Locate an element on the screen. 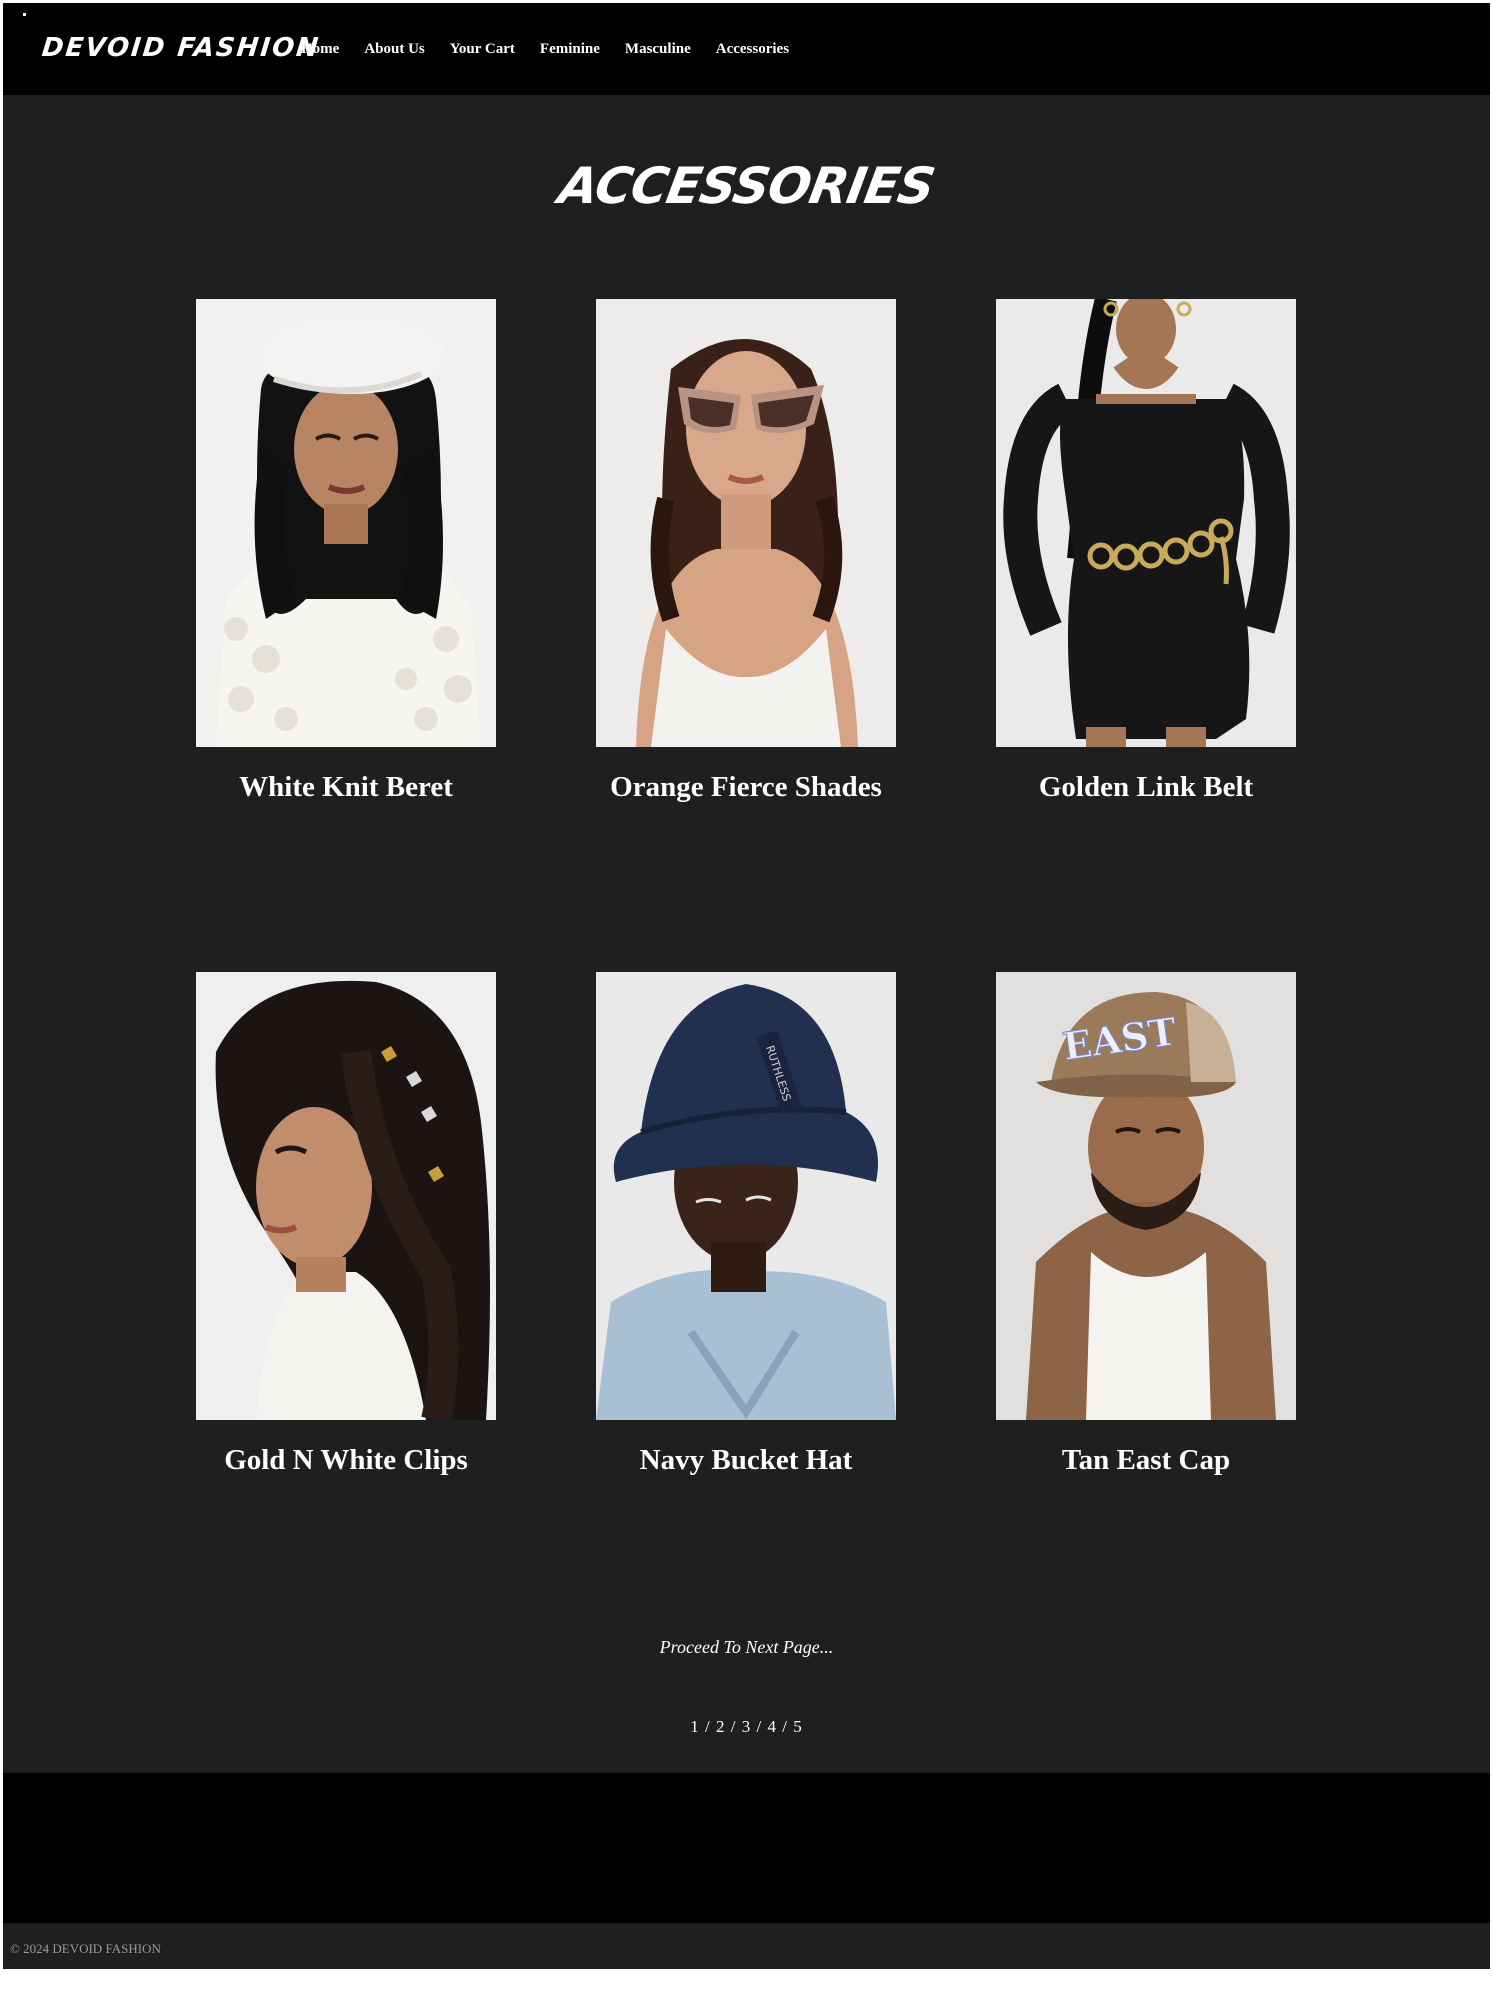 The width and height of the screenshot is (1492, 2004). page-link-1: 1 is located at coordinates (695, 1726).